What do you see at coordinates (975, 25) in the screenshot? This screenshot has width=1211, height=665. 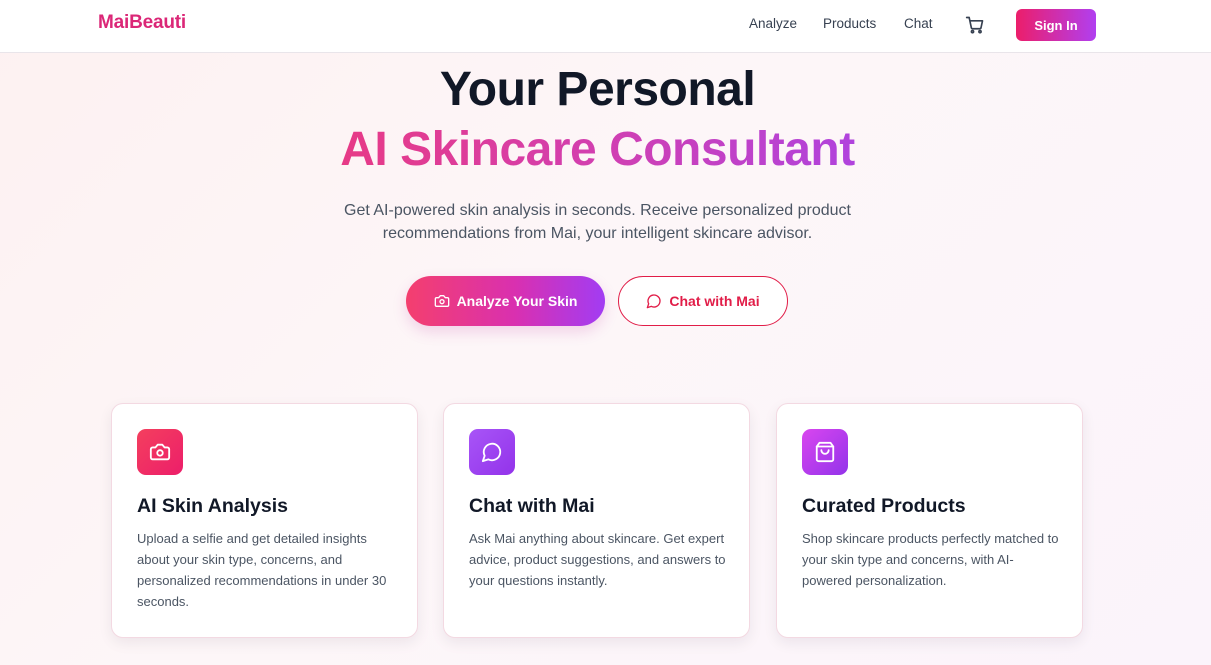 I see `shopping-cart-icon` at bounding box center [975, 25].